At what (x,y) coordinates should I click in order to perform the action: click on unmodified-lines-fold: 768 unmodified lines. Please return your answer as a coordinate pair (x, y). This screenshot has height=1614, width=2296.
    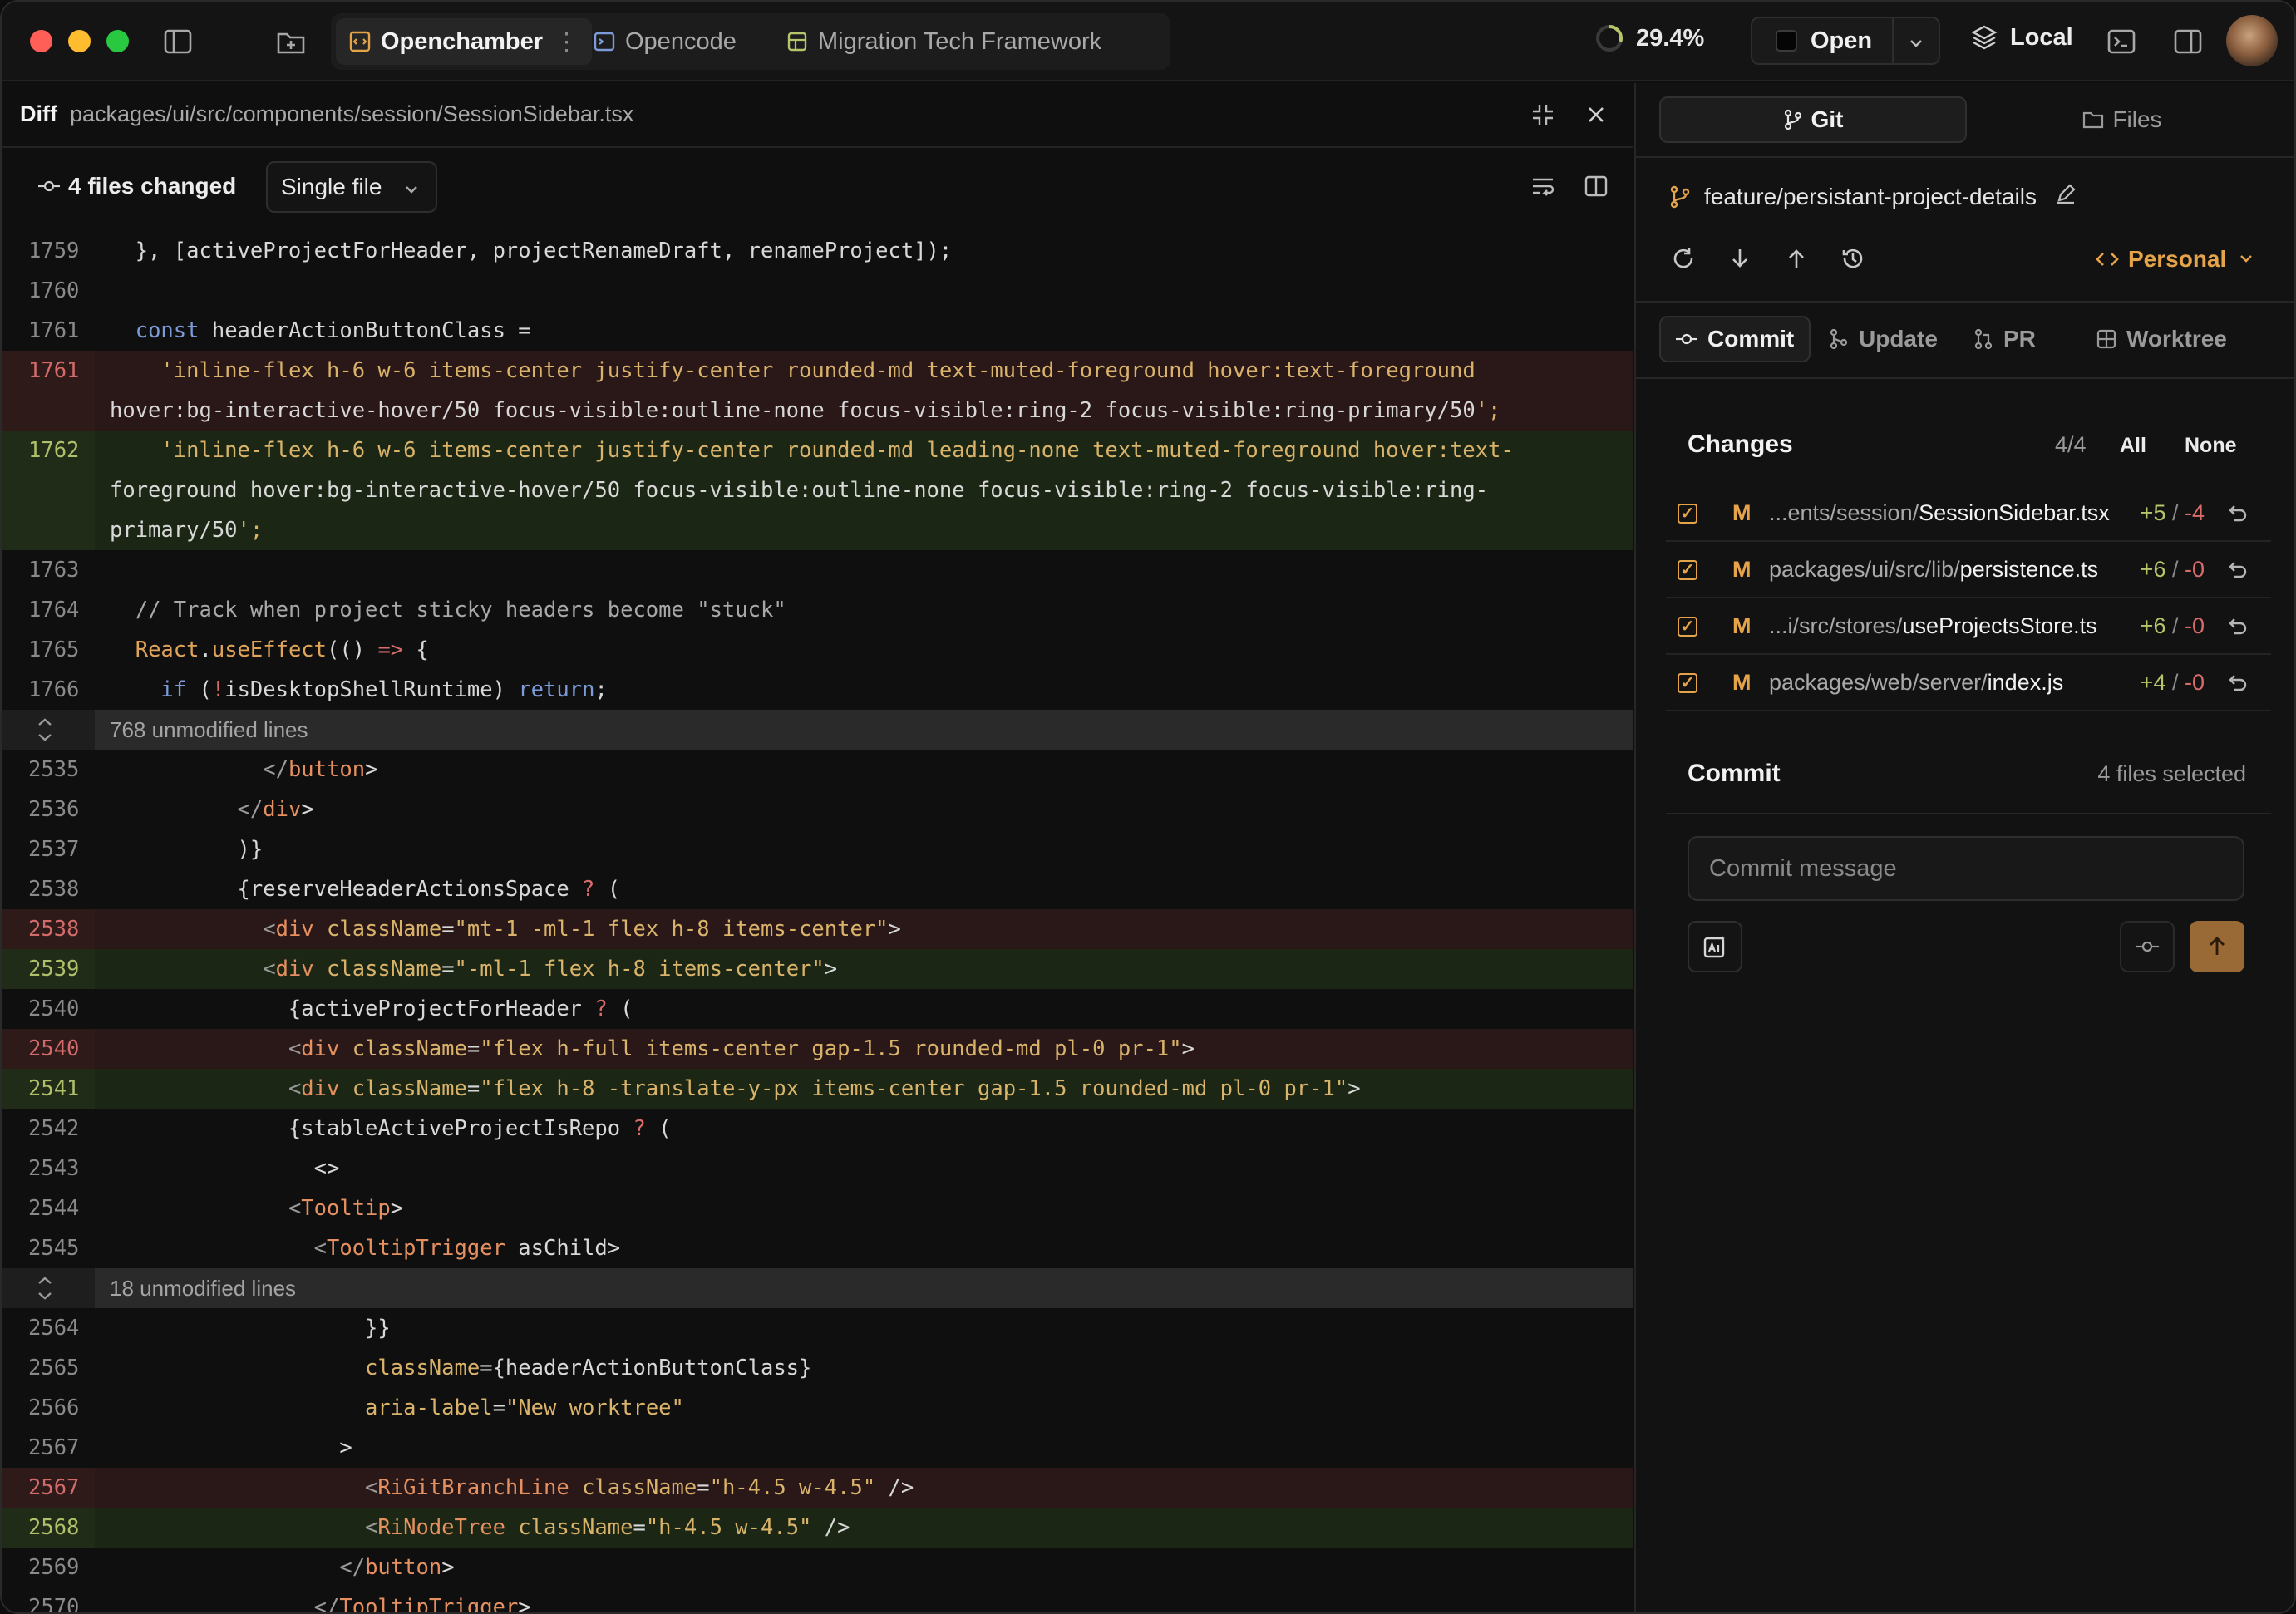
    Looking at the image, I should click on (817, 730).